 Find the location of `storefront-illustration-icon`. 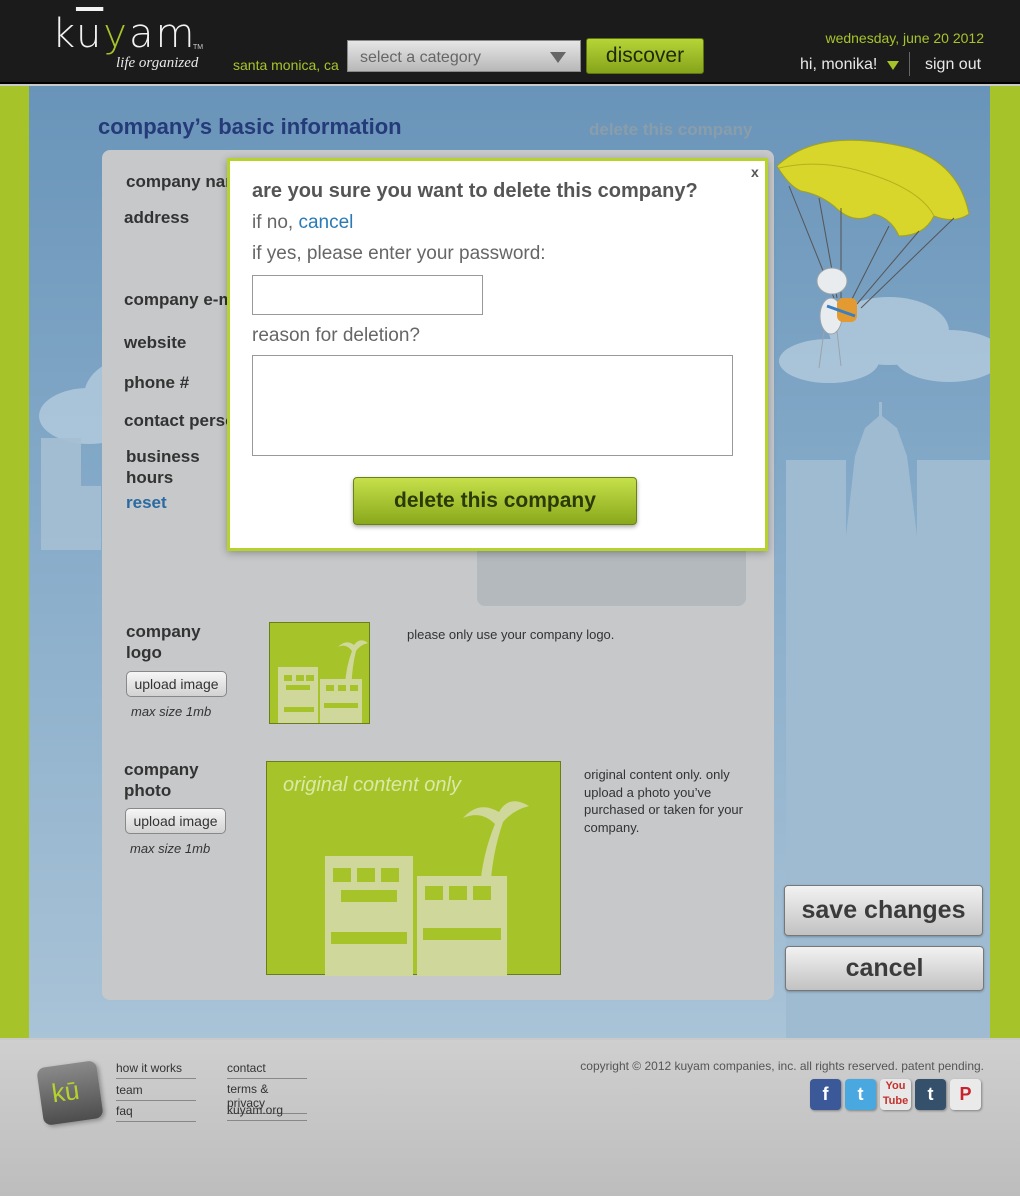

storefront-illustration-icon is located at coordinates (427, 888).